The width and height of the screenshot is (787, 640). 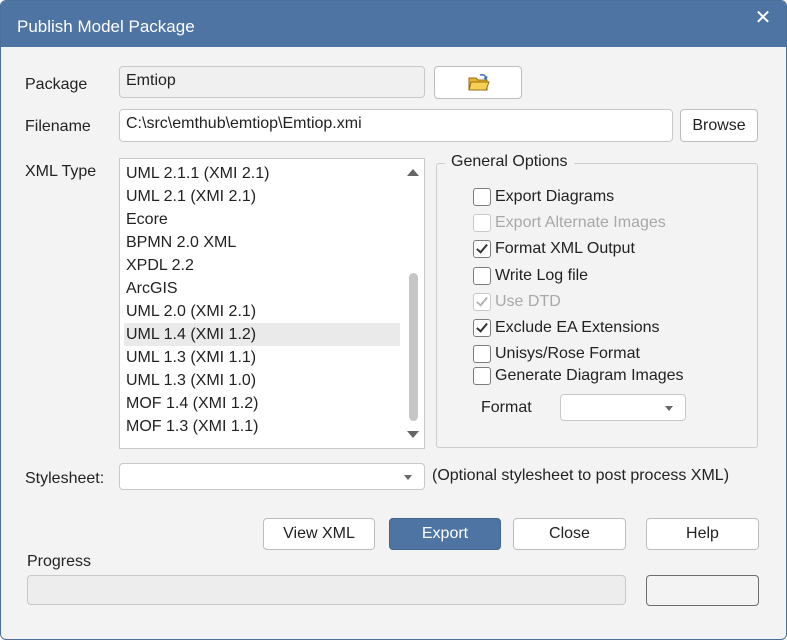 I want to click on option-label: Generate Diagram Images, so click(x=589, y=375).